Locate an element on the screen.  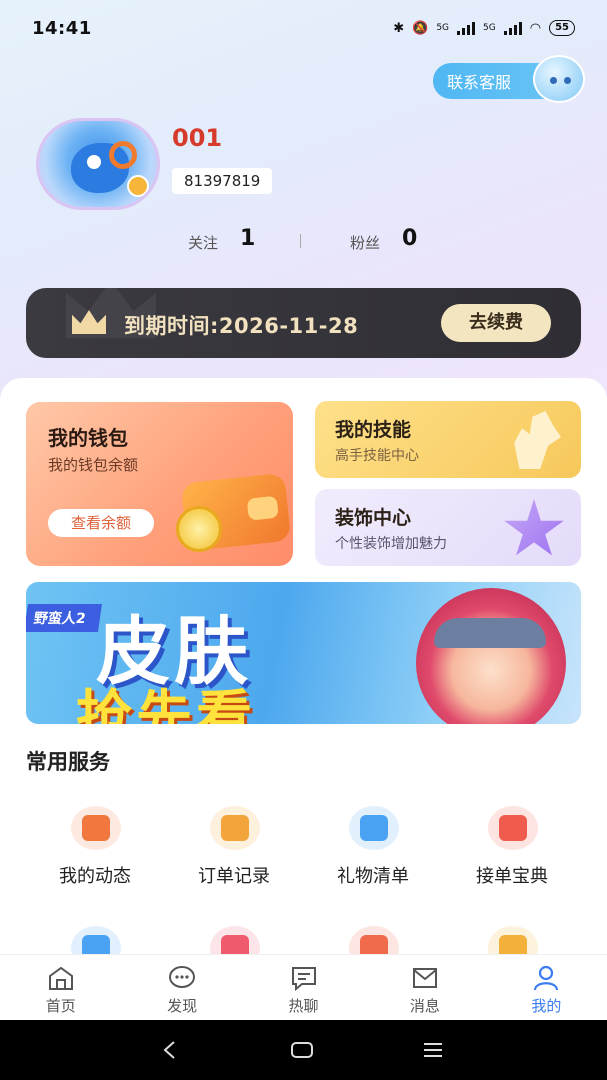
service-label: 订单记录 is located at coordinates (234, 876).